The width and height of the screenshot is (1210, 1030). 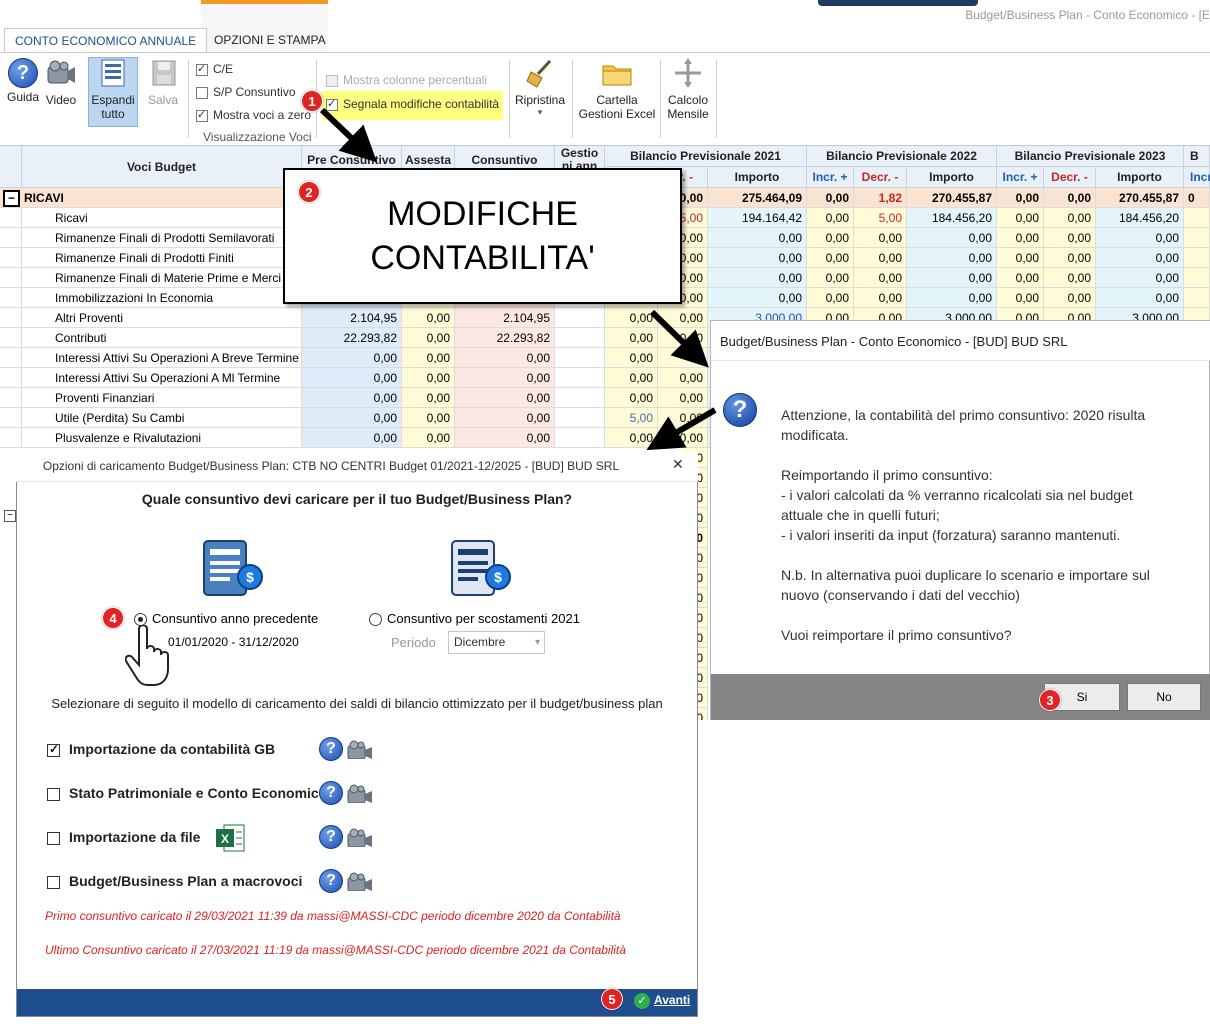 I want to click on guida-button: ? Guida, so click(x=23, y=81).